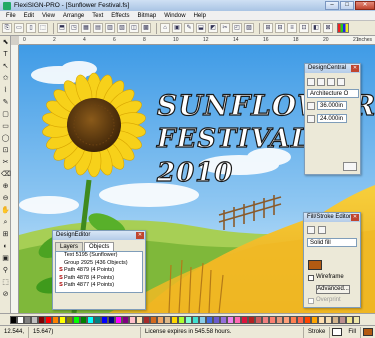 Image resolution: width=375 pixels, height=338 pixels. I want to click on toolbar-button-0: ⎘, so click(7, 28).